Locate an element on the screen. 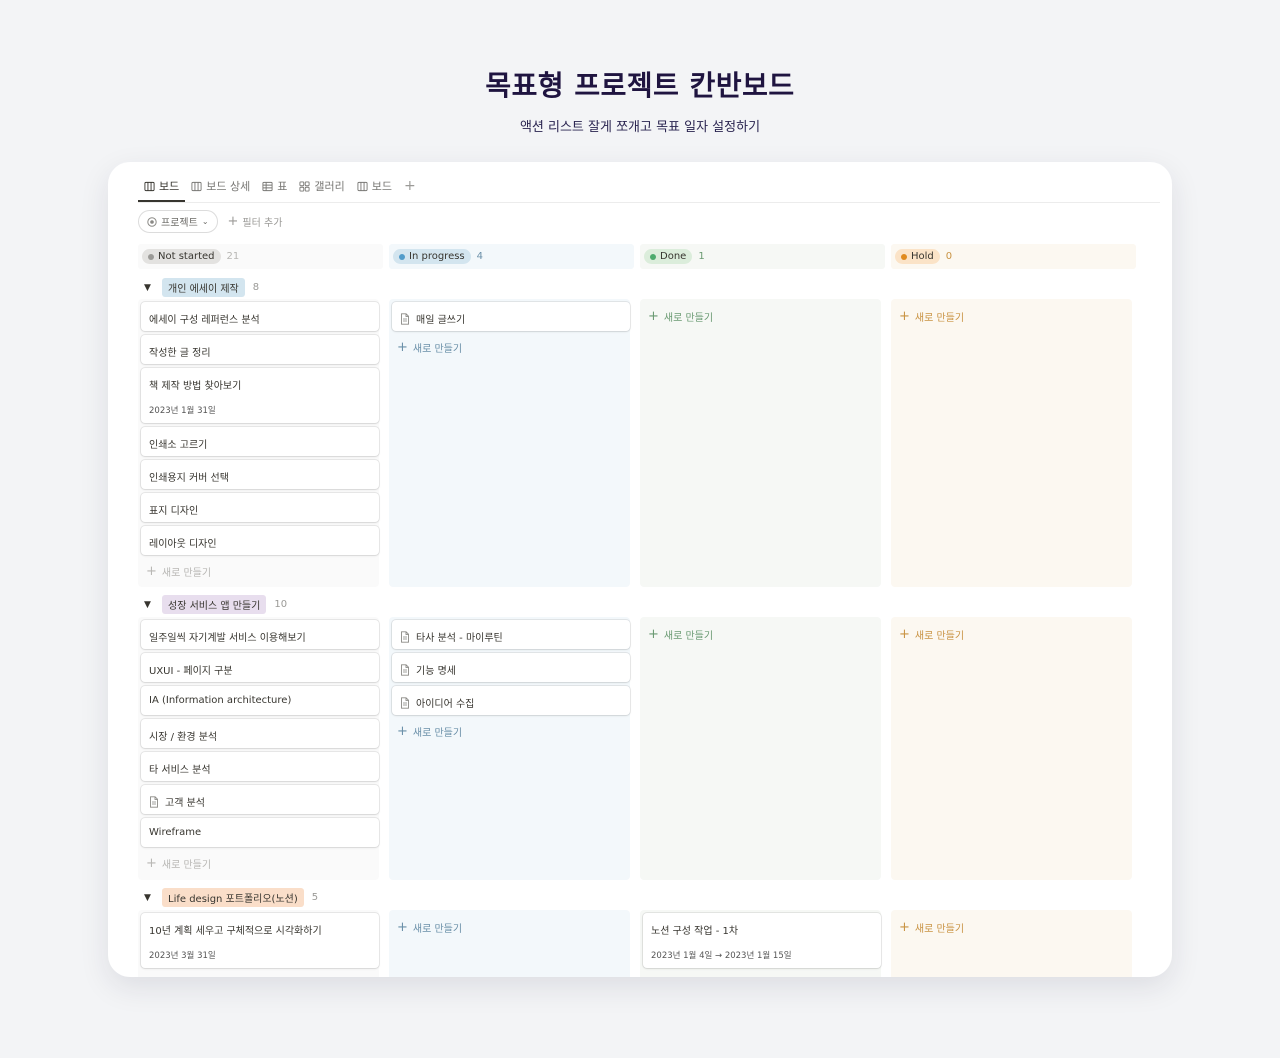  tab-view-3: 갤러리 is located at coordinates (321, 189).